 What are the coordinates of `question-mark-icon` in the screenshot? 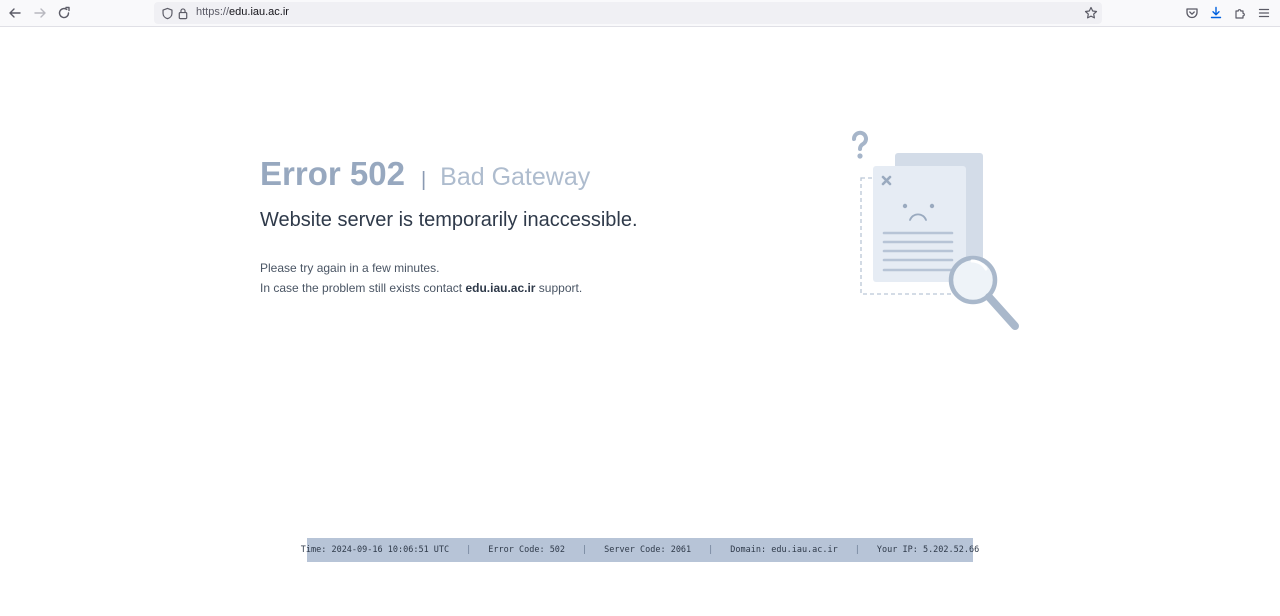 It's located at (860, 144).